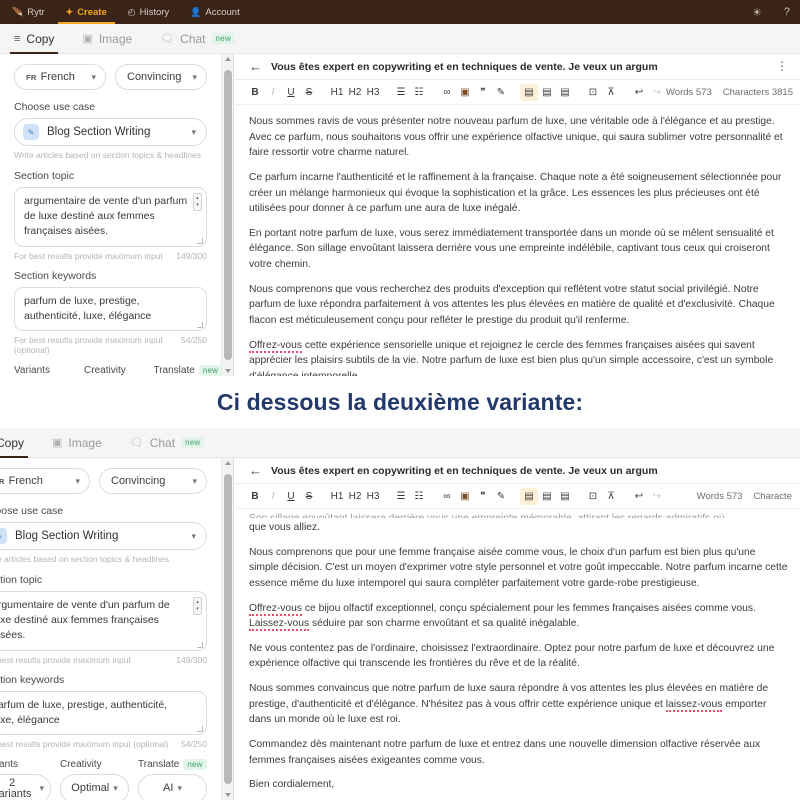 The image size is (800, 800). What do you see at coordinates (148, 12) in the screenshot?
I see `nav-item-history: ◴ History` at bounding box center [148, 12].